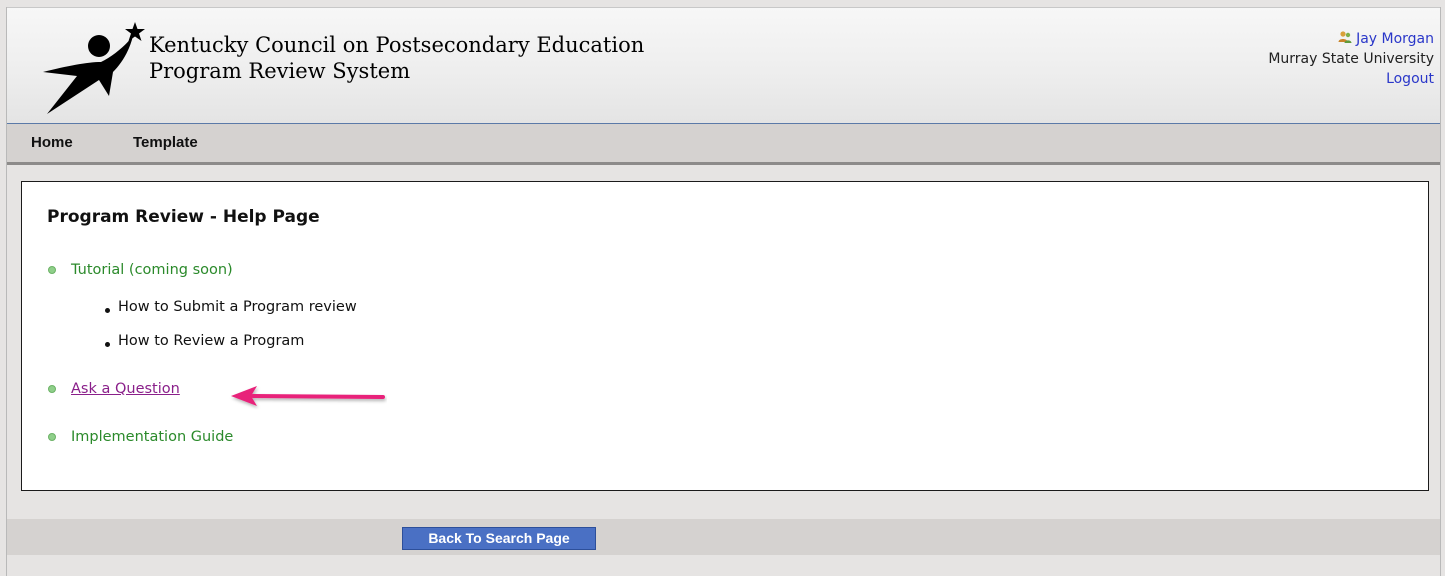 This screenshot has height=576, width=1445. I want to click on user-organization: Murray State University, so click(1351, 59).